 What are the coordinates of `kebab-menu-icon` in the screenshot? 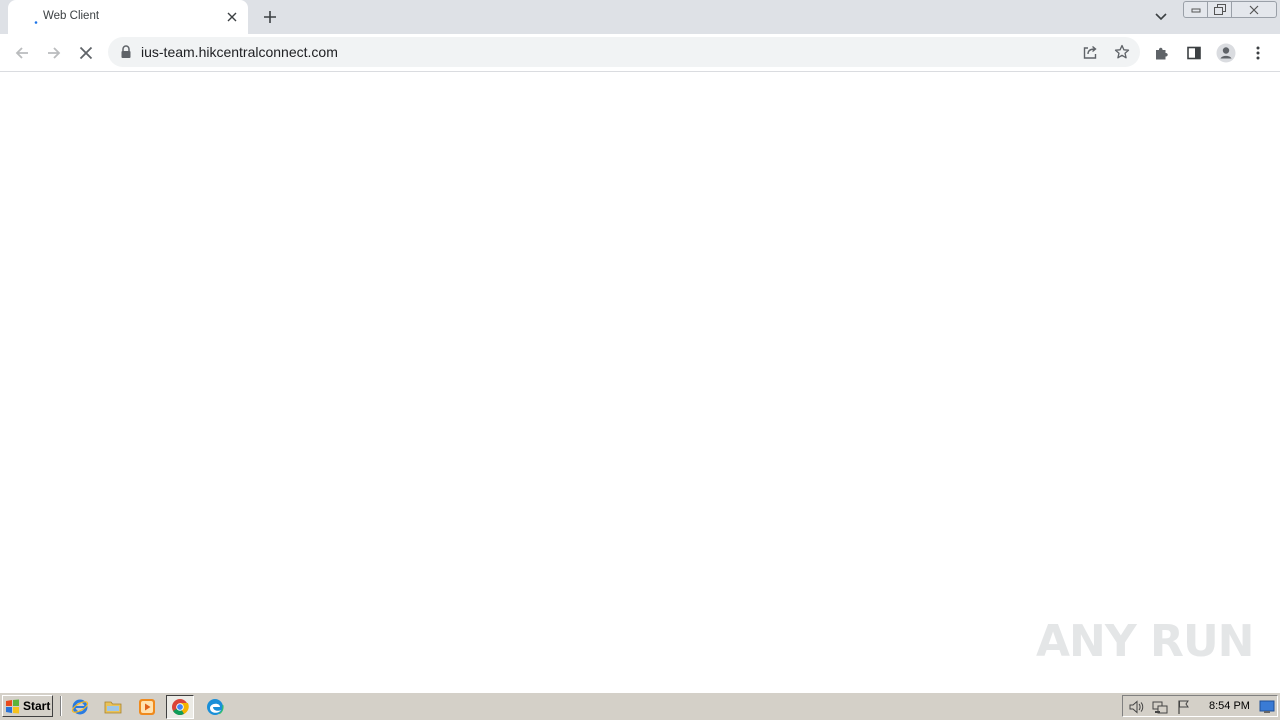 It's located at (1258, 53).